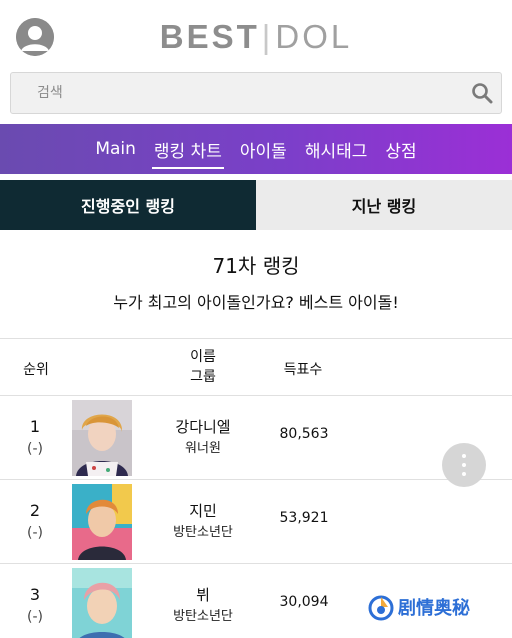 This screenshot has height=638, width=512. What do you see at coordinates (35, 594) in the screenshot?
I see `rank-number: 3` at bounding box center [35, 594].